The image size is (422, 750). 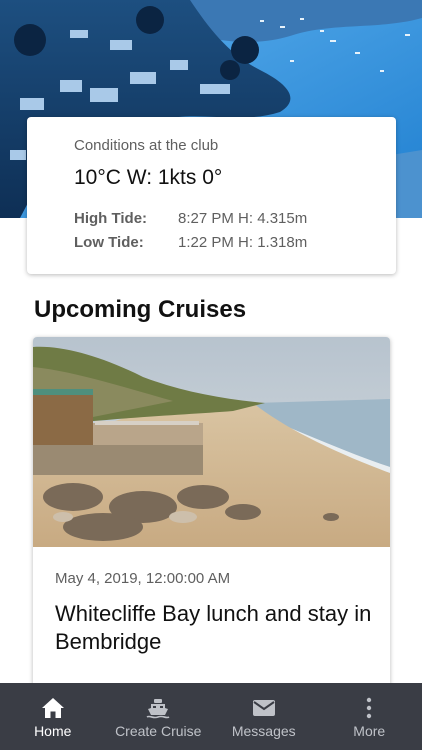 I want to click on high-tide-label: High Tide:, so click(x=111, y=218).